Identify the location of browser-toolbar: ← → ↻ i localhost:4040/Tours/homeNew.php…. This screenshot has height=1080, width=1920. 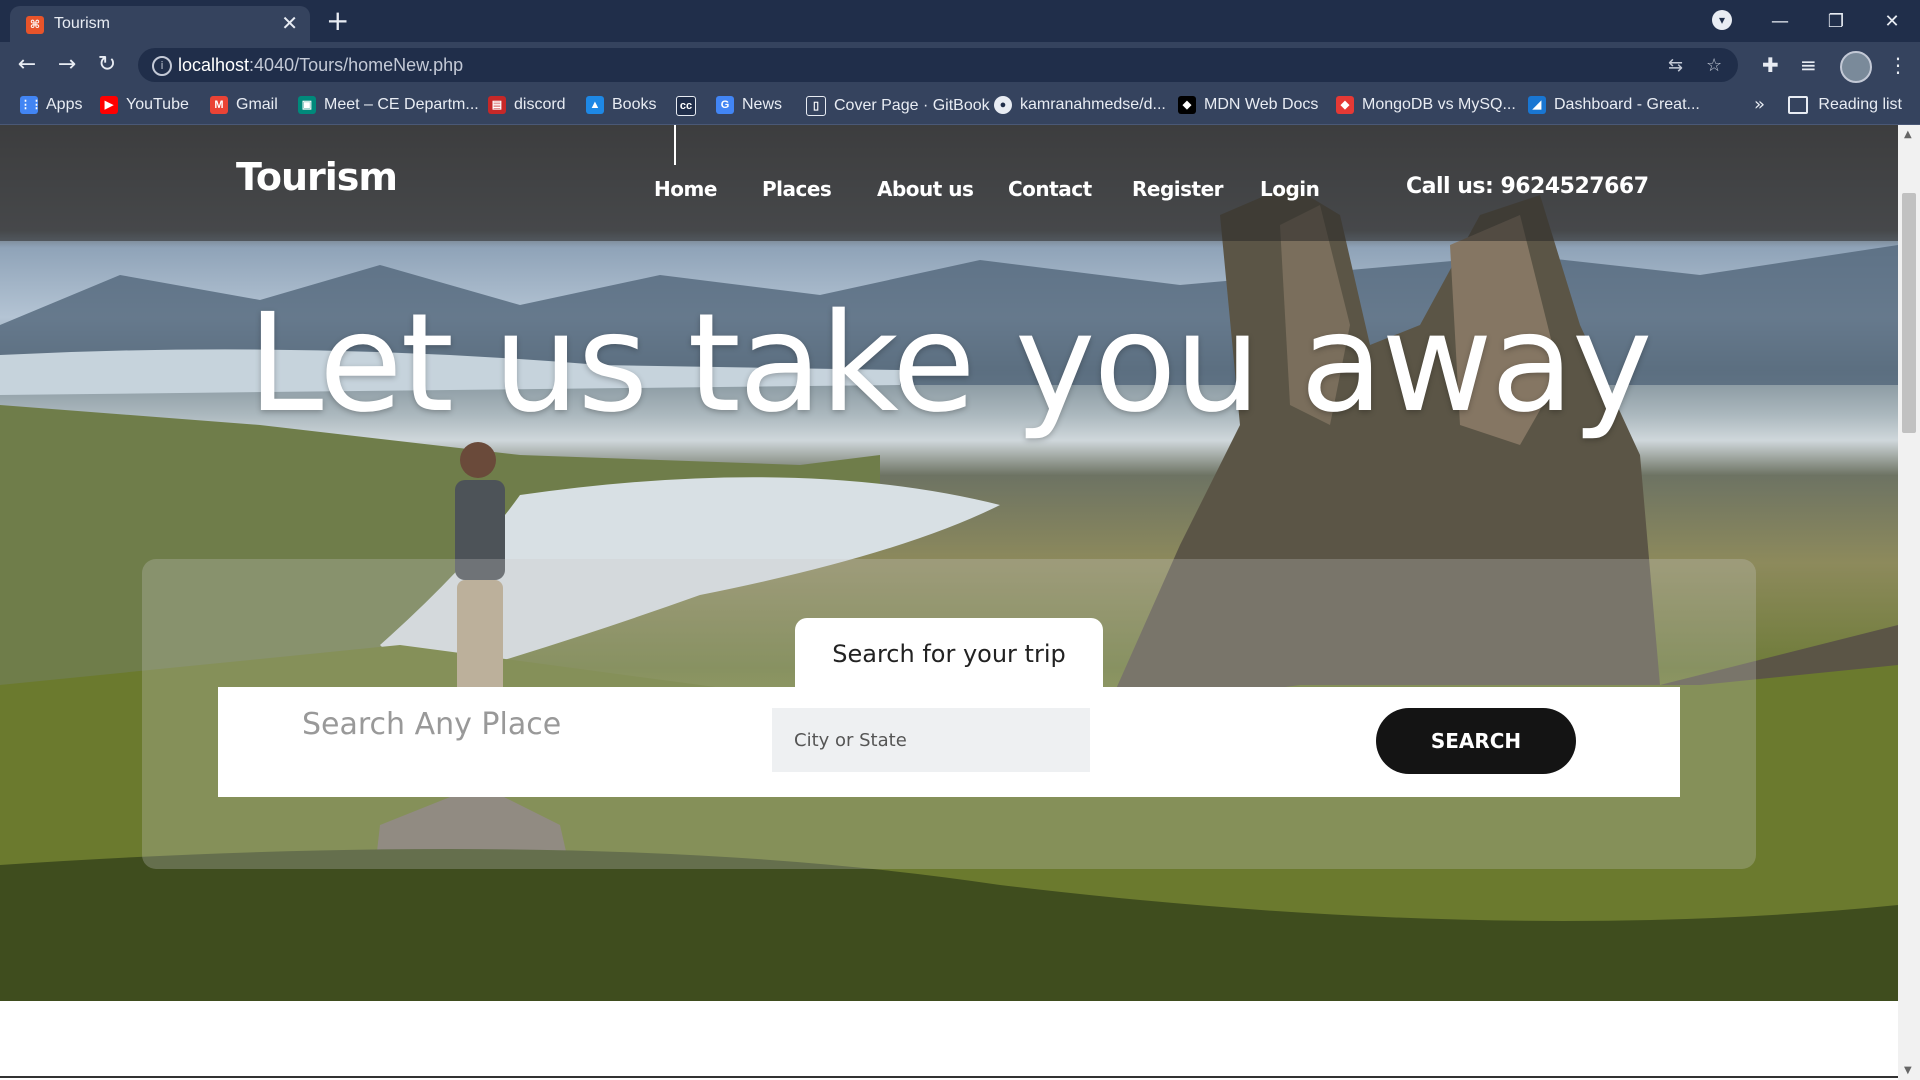
(960, 65).